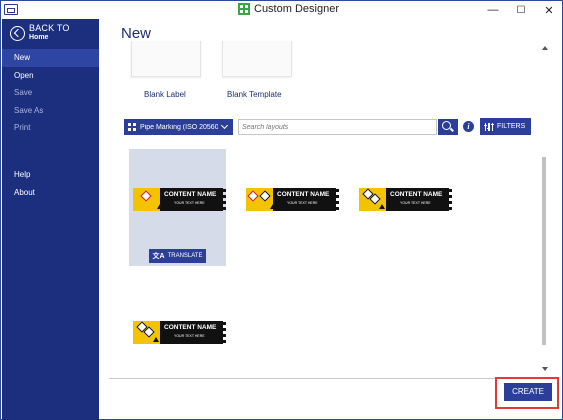 The width and height of the screenshot is (563, 420). I want to click on footer-divider, so click(333, 378).